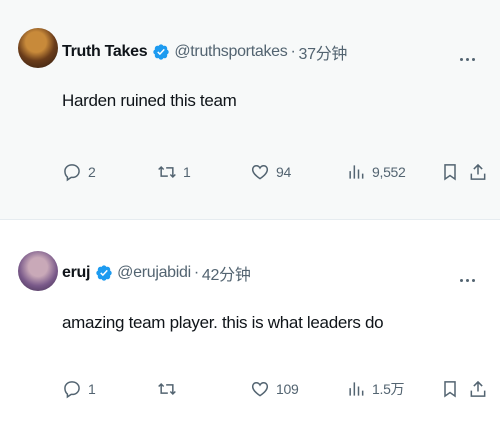 The height and width of the screenshot is (440, 500). Describe the element at coordinates (274, 389) in the screenshot. I see `like-button: 109` at that location.